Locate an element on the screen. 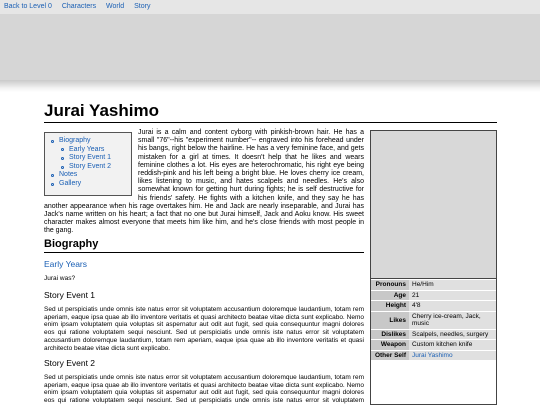 Image resolution: width=540 pixels, height=405 pixels. toc-label: Story Event 2 is located at coordinates (90, 166).